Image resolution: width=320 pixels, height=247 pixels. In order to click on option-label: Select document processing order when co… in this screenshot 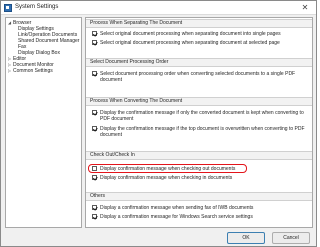, I will do `click(198, 77)`.